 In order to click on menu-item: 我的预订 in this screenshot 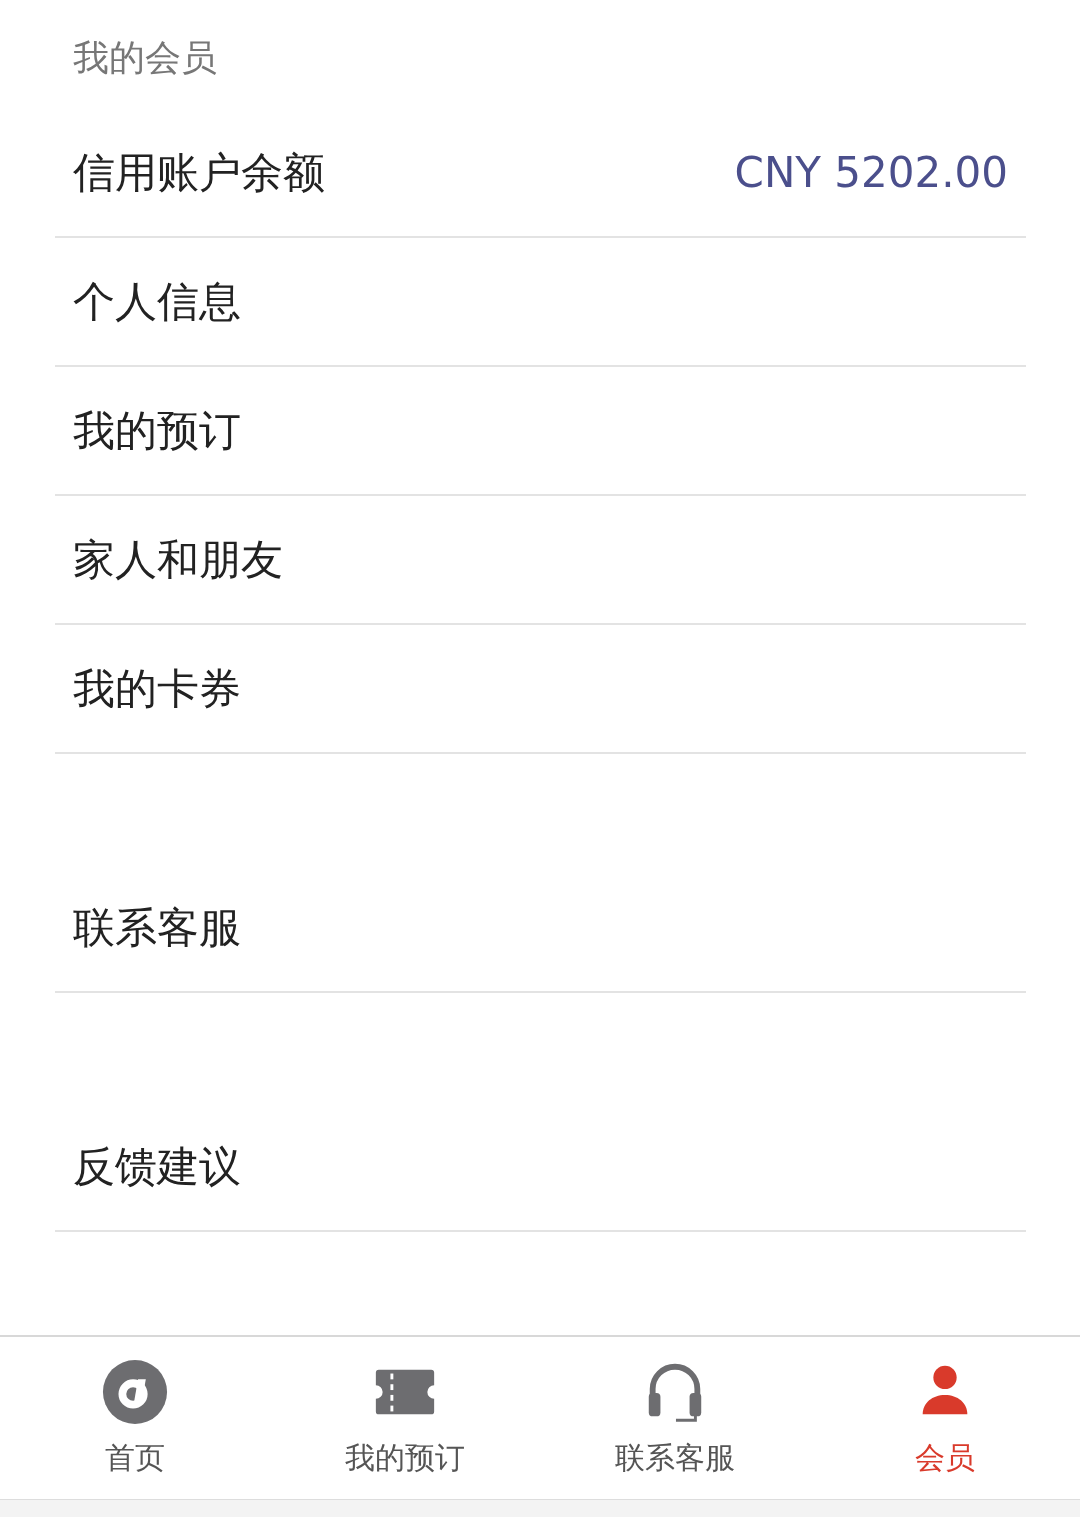, I will do `click(540, 431)`.